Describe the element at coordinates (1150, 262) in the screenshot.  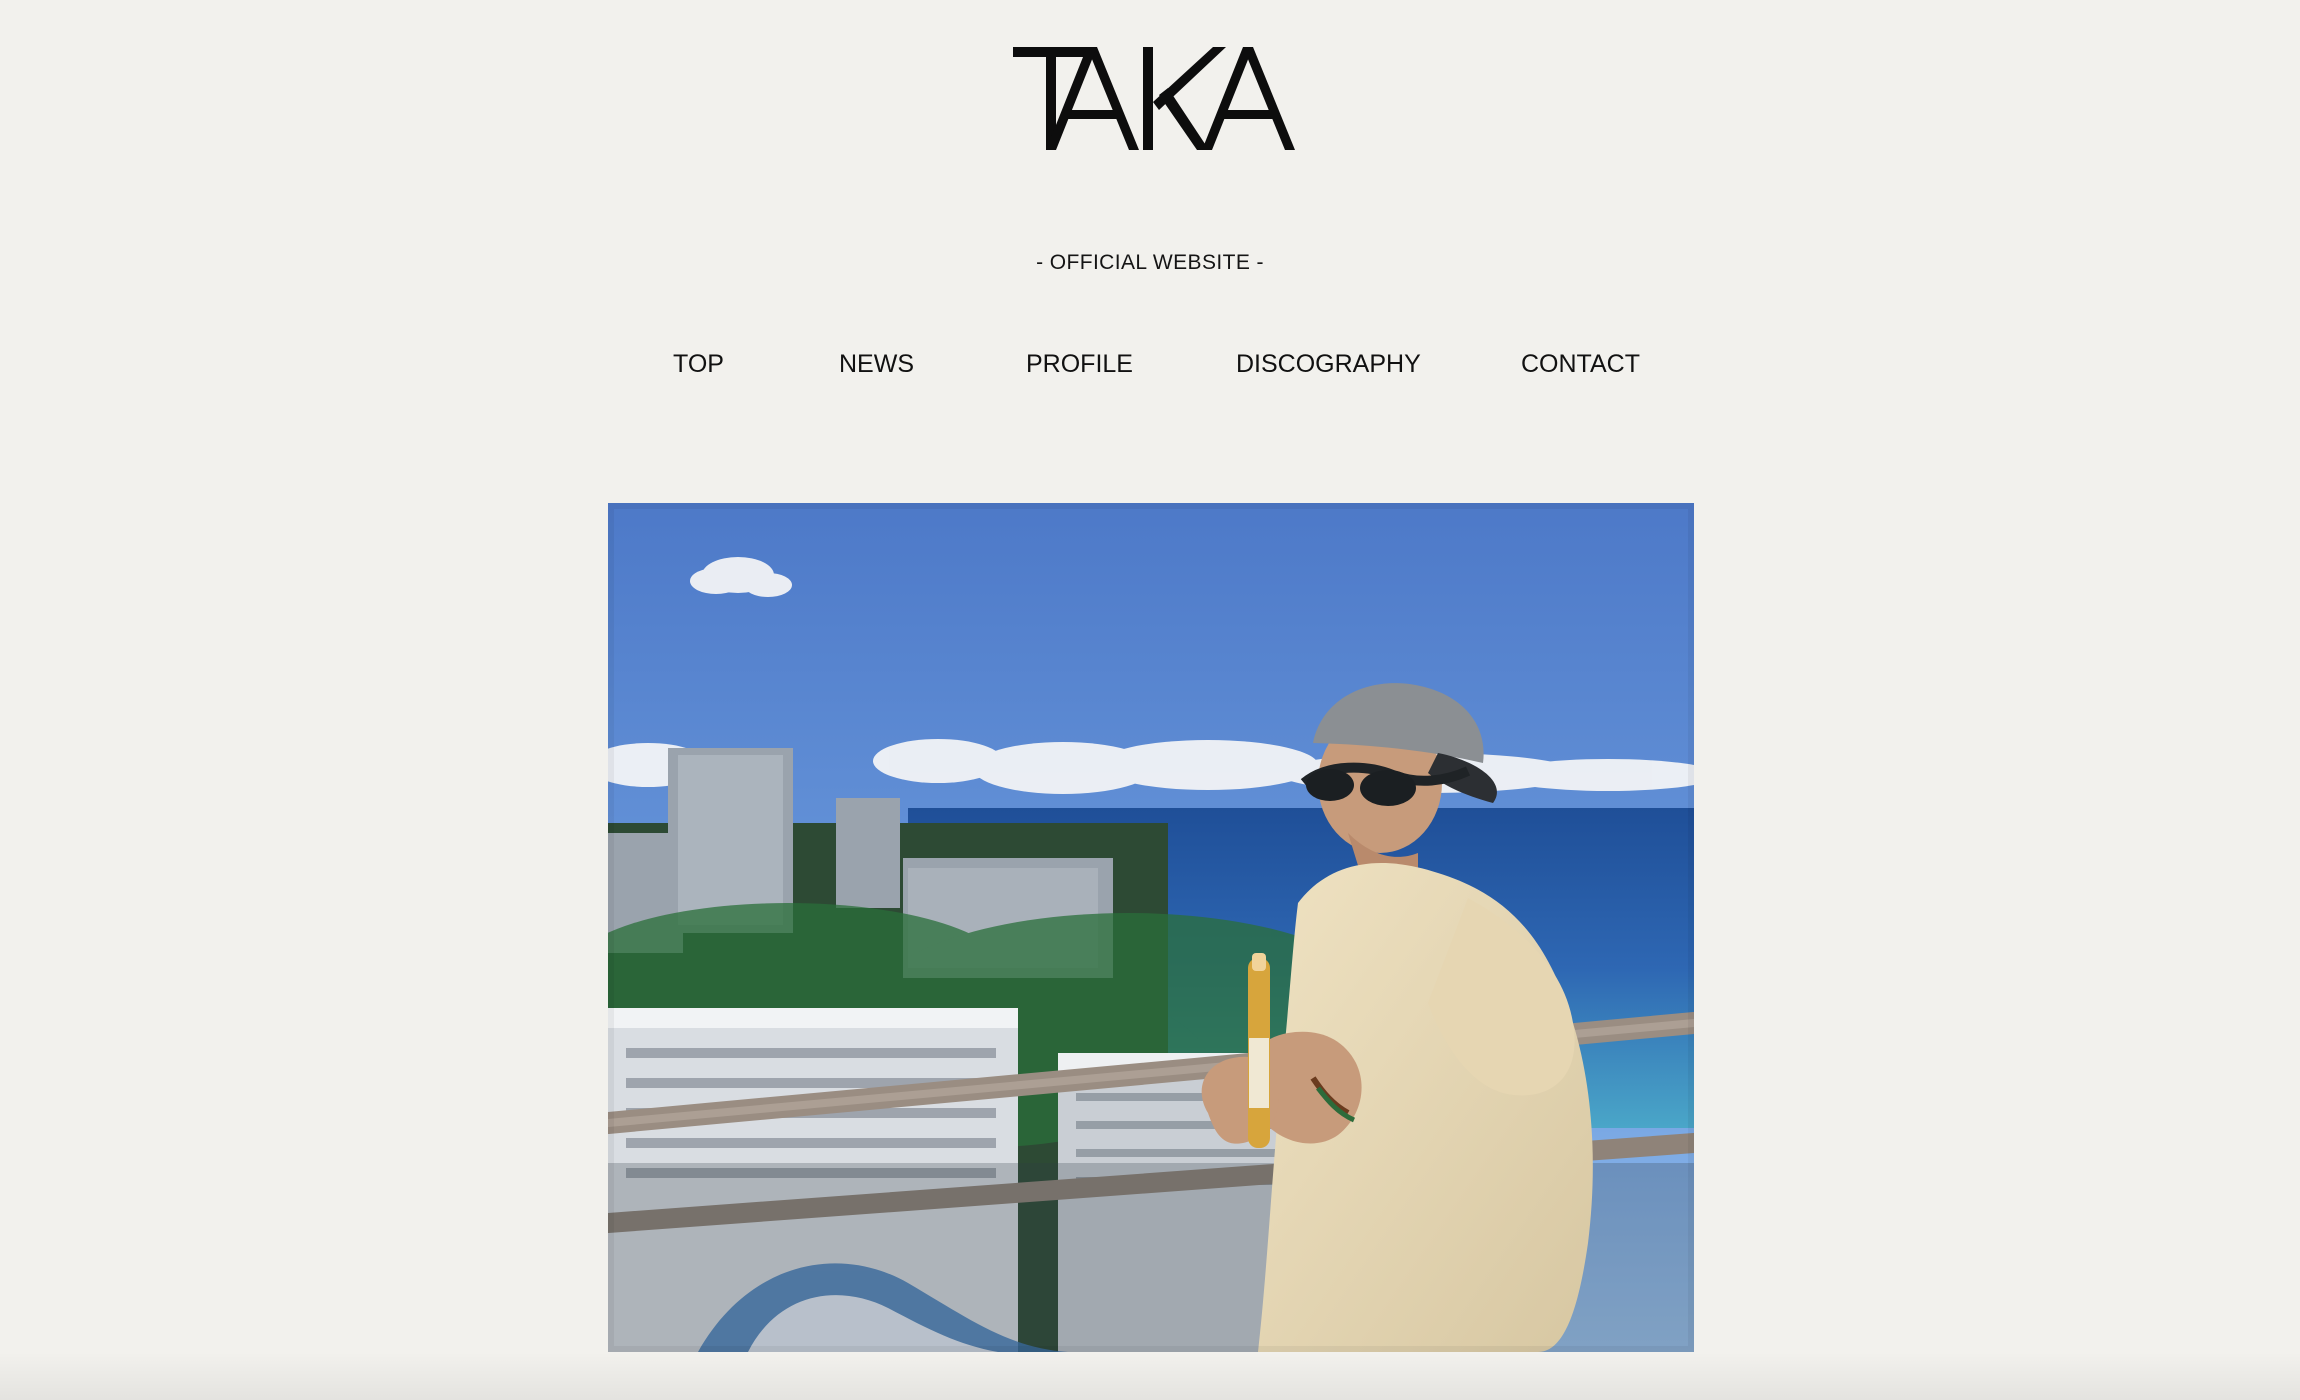
I see `site-tagline: - OFFICIAL WEBSITE -` at that location.